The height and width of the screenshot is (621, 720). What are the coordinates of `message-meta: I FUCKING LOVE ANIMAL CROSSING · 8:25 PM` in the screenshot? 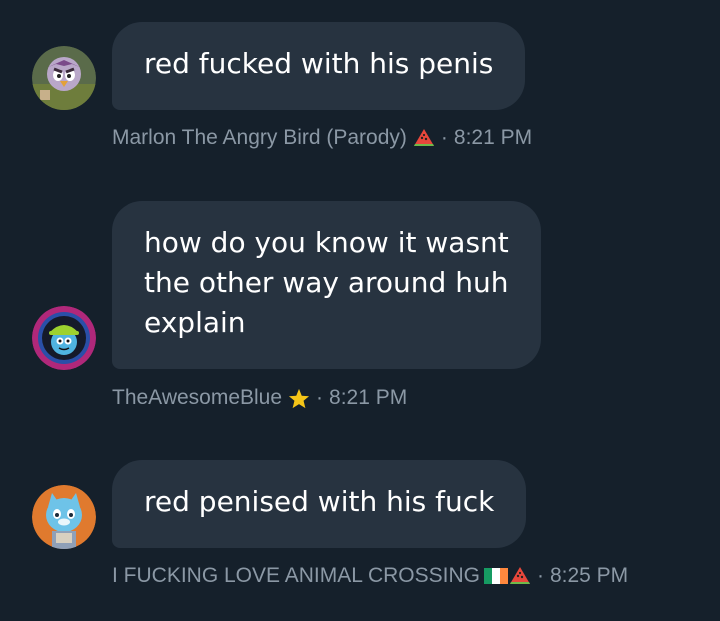 It's located at (370, 576).